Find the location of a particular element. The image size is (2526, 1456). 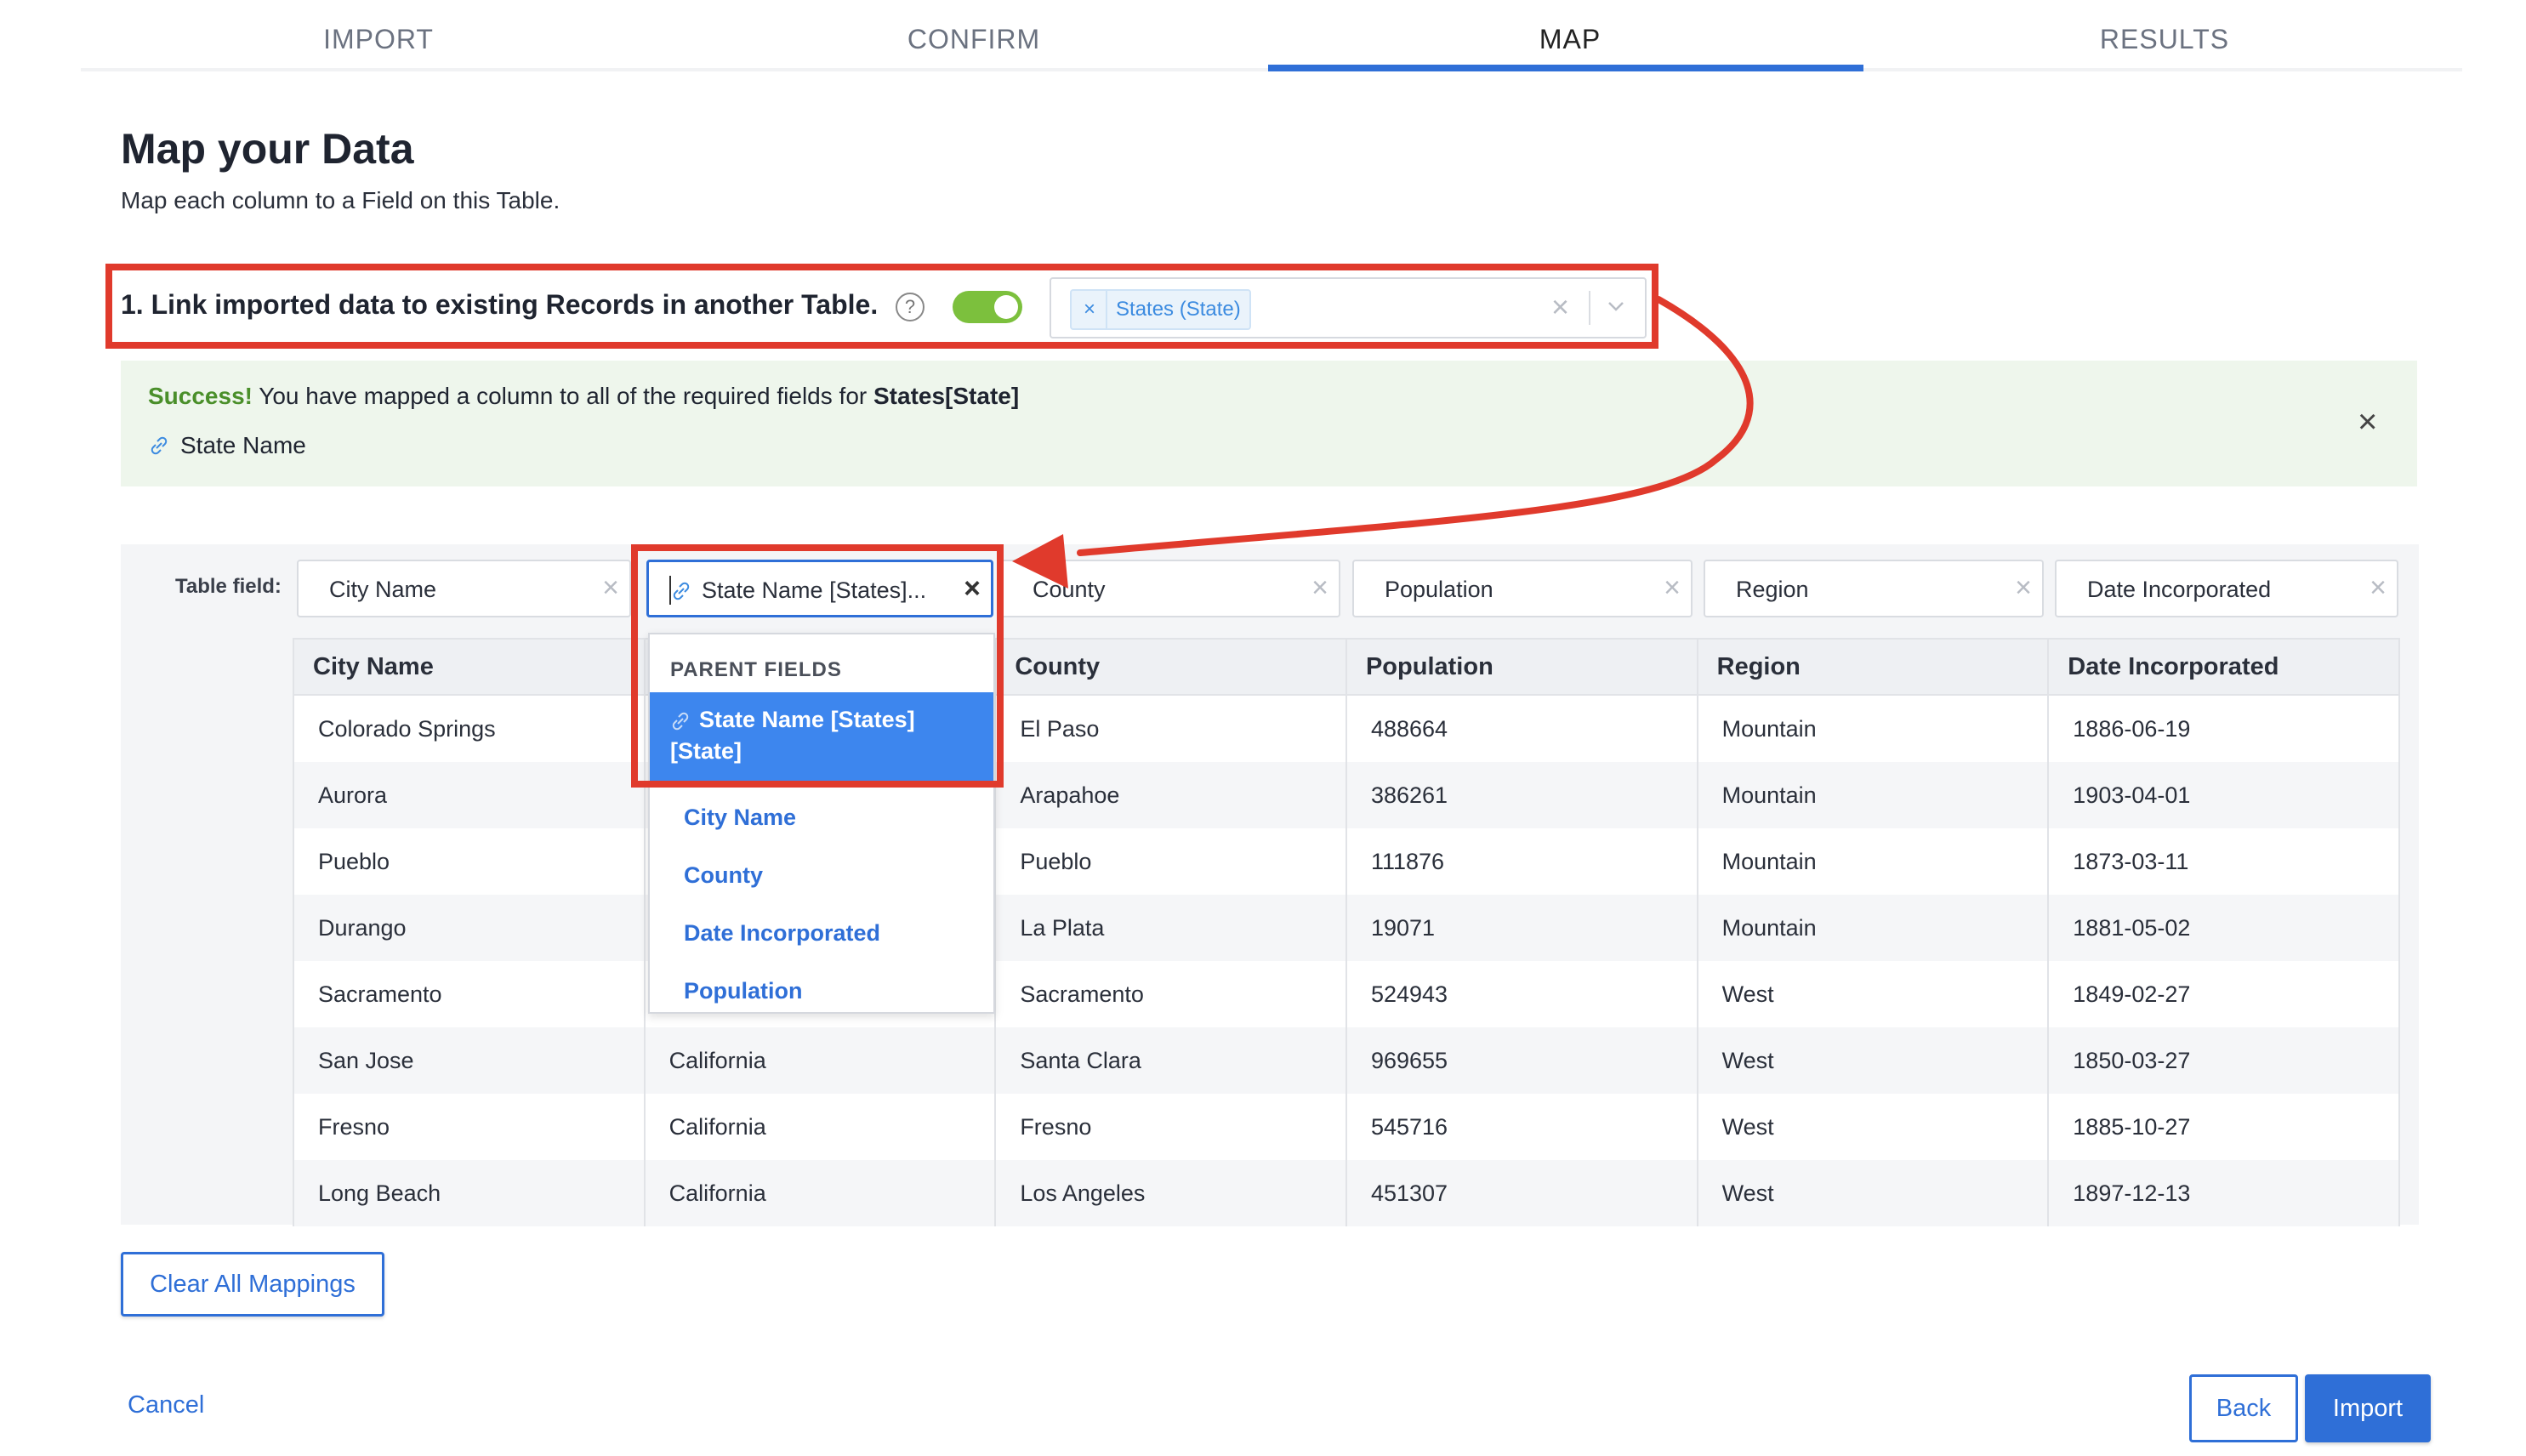

field-select-county: County × is located at coordinates (1170, 588).